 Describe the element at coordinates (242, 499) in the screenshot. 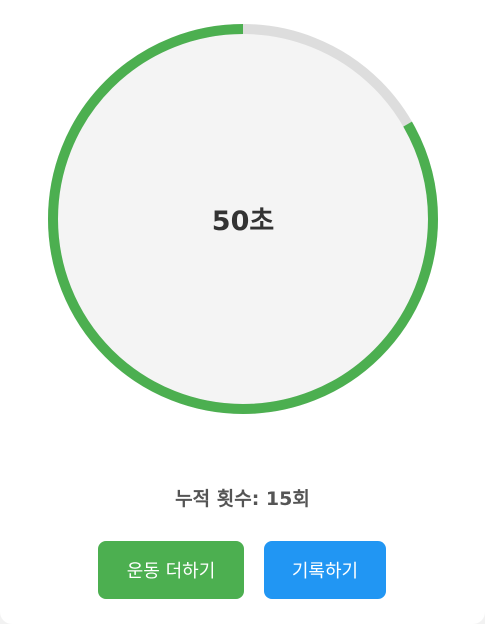

I see `cumulative-count: 누적 횟수: 15회` at that location.